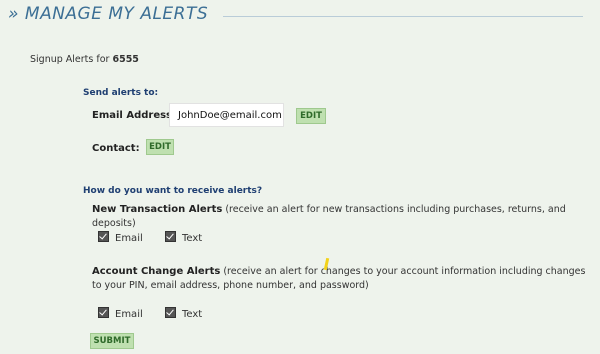  I want to click on new-transaction-text-checkbox: Text, so click(183, 237).